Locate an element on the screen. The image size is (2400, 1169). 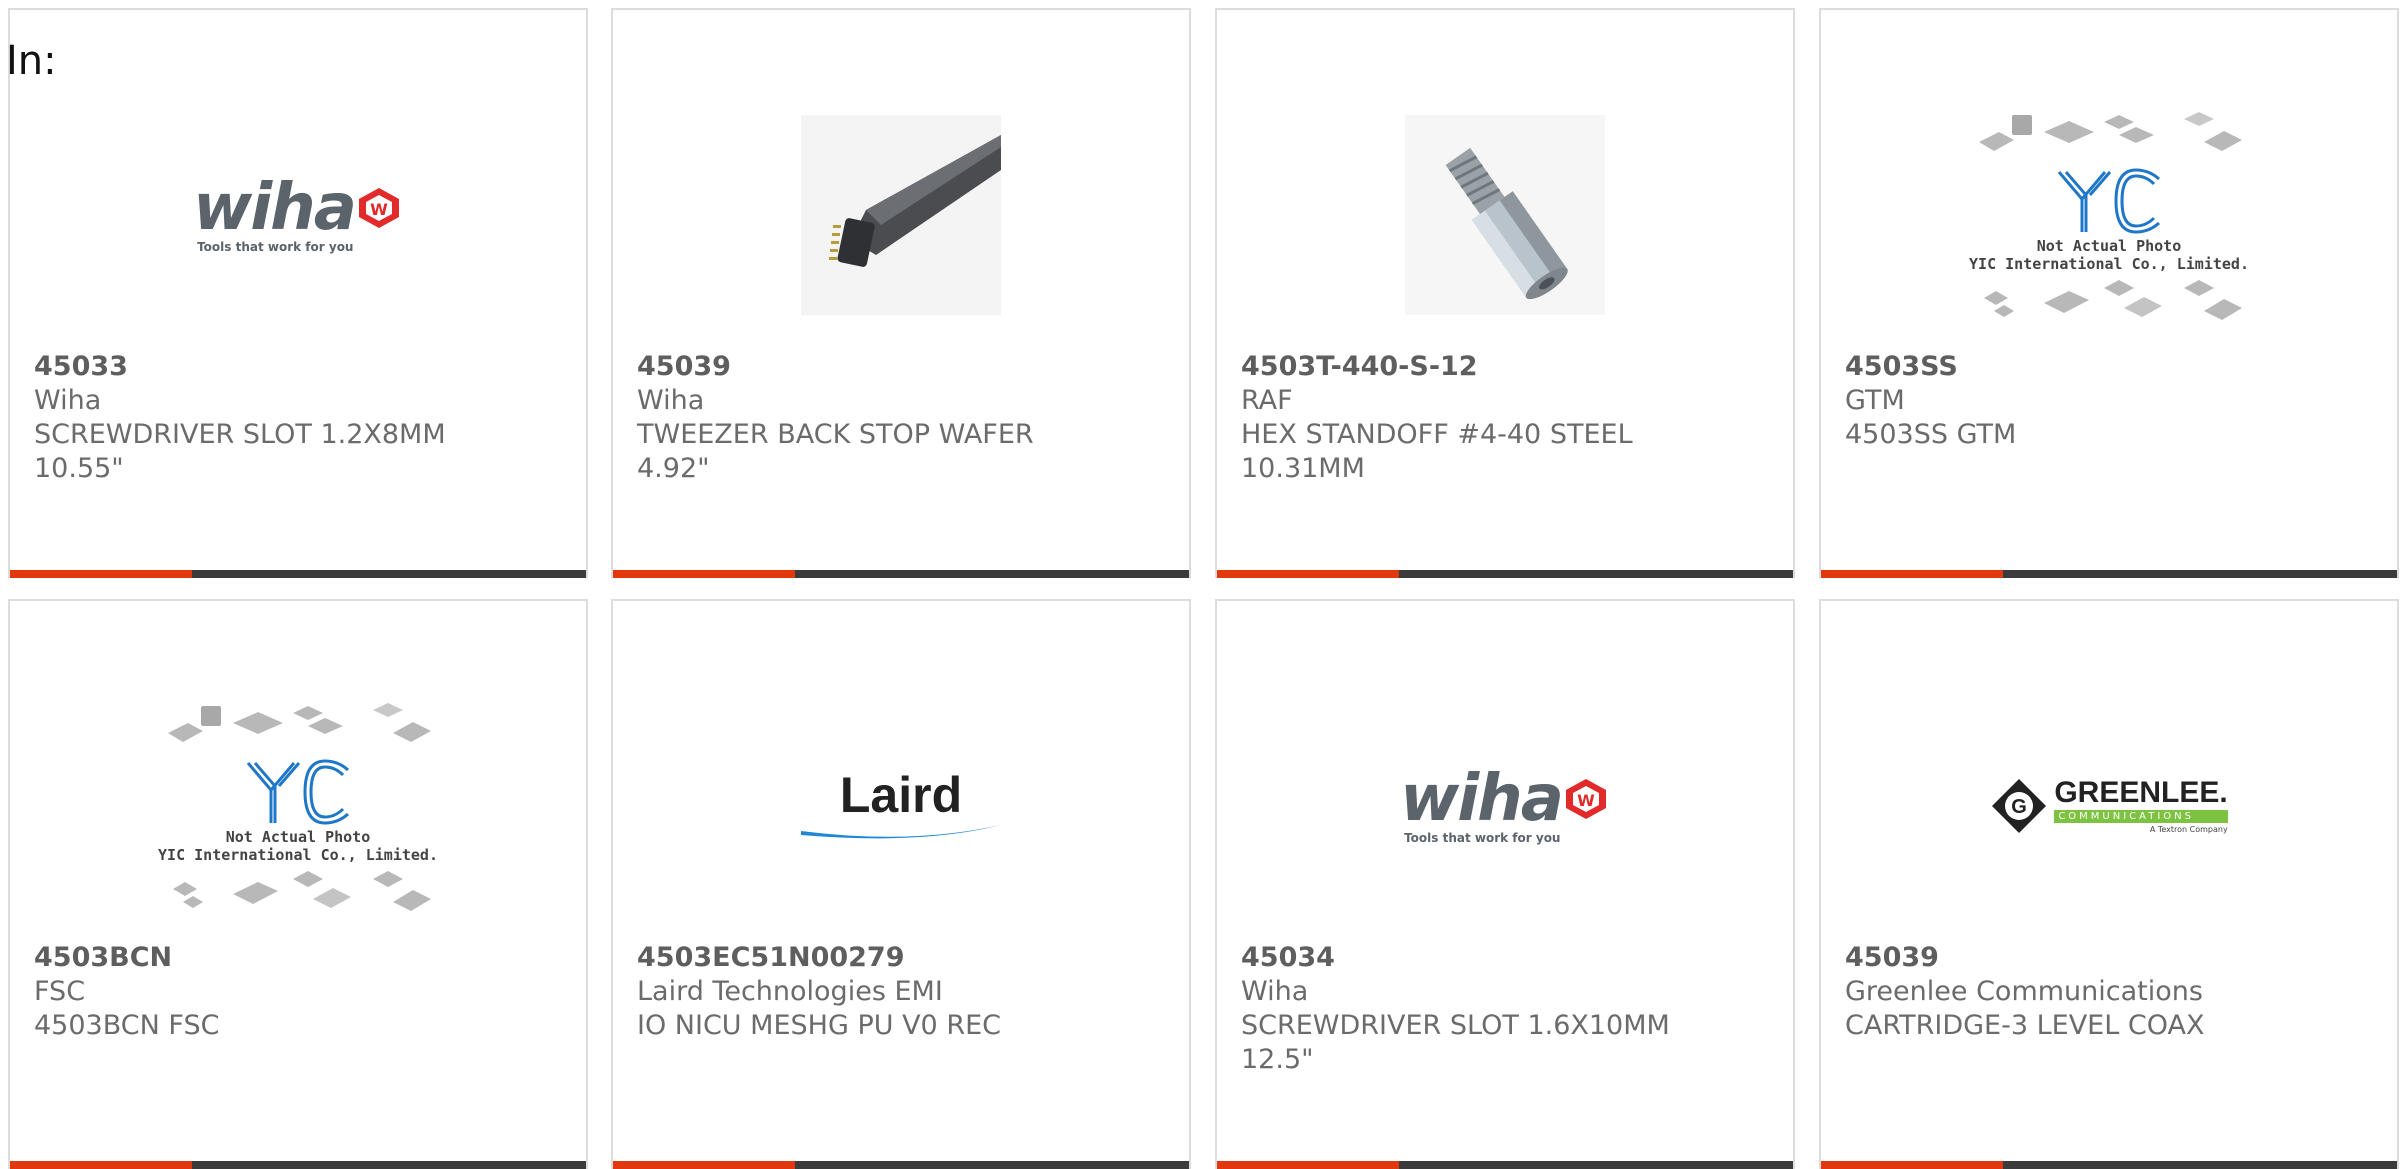
part-number: 45034 is located at coordinates (1512, 958).